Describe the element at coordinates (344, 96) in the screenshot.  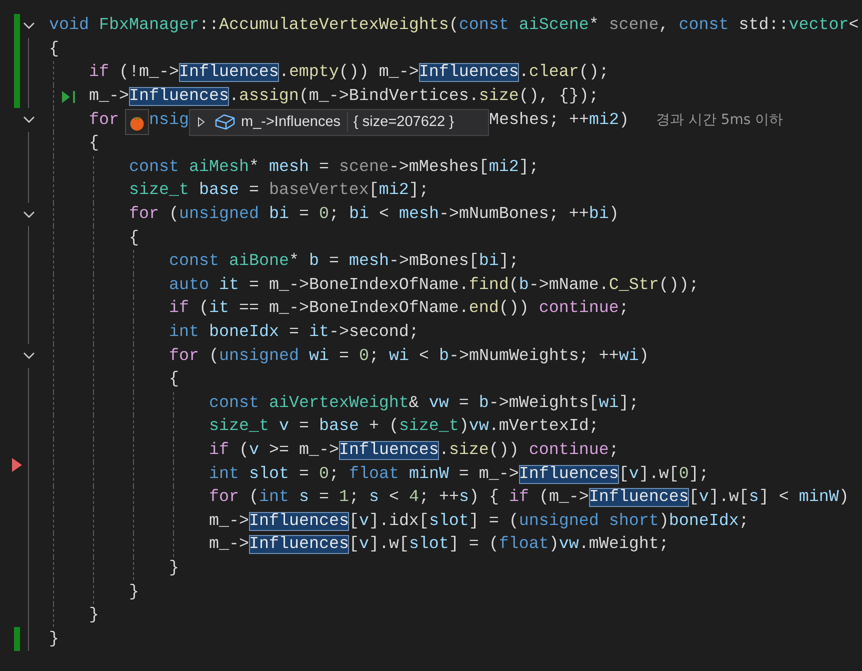
I see `code-line: m_->Influences.assign(m_->BindVertices.size(), {});` at that location.